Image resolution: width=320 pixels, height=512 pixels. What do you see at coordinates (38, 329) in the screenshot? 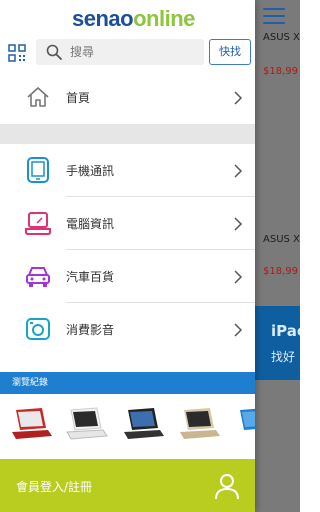
I see `camera-icon` at bounding box center [38, 329].